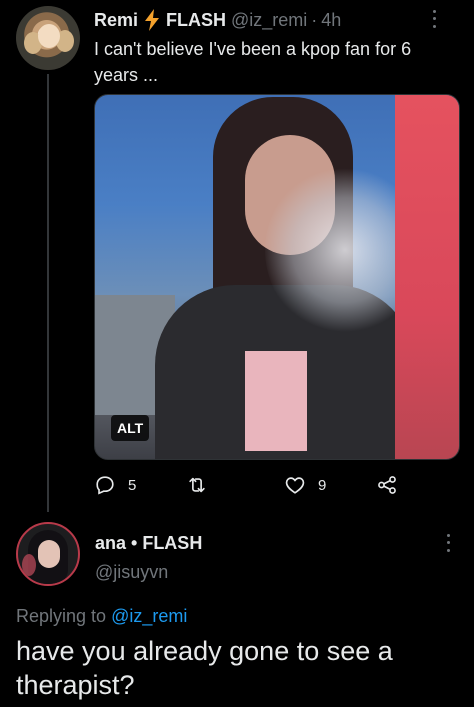 This screenshot has height=707, width=474. I want to click on reply-icon, so click(105, 485).